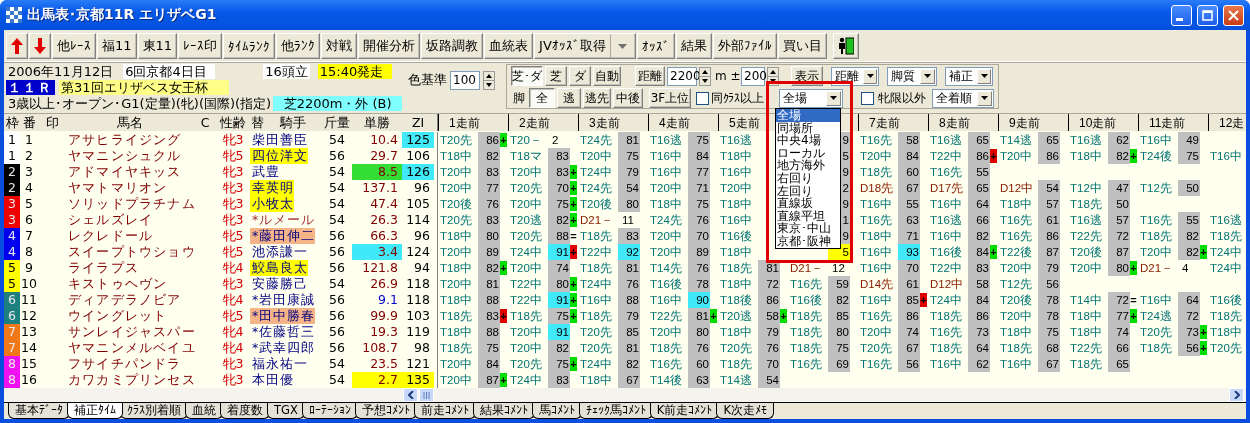 The image size is (1250, 423). Describe the element at coordinates (738, 98) in the screenshot. I see `checkbox-label: 同ｸﾗｽ以上` at that location.